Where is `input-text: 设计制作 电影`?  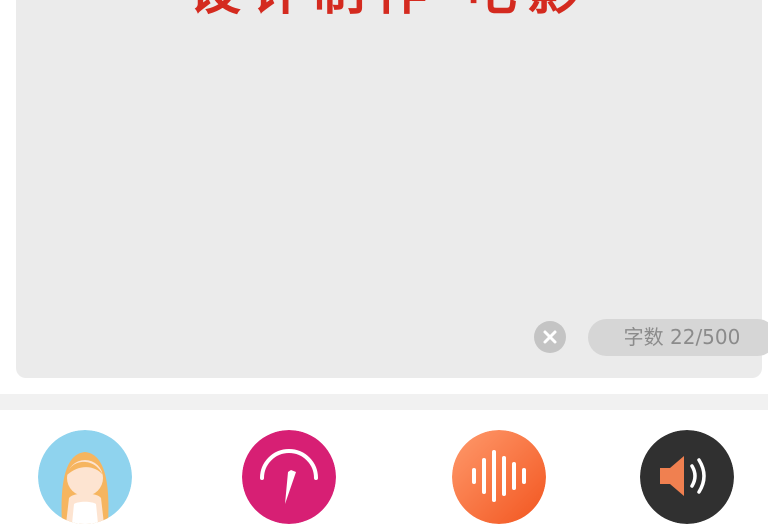 input-text: 设计制作 电影 is located at coordinates (389, 11).